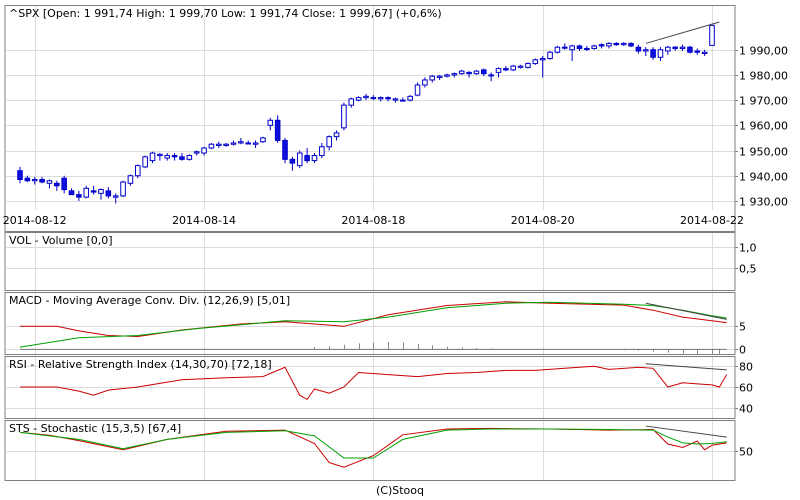  I want to click on y-tick-label: 0,5, so click(748, 269).